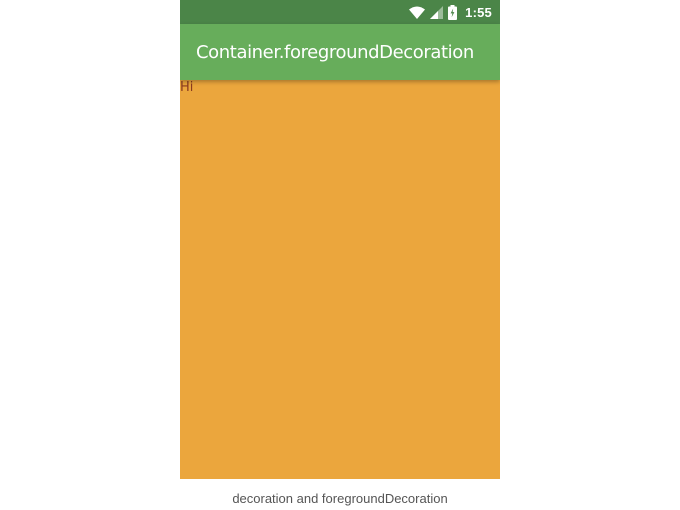 The height and width of the screenshot is (510, 680). I want to click on cellular-signal-icon, so click(437, 12).